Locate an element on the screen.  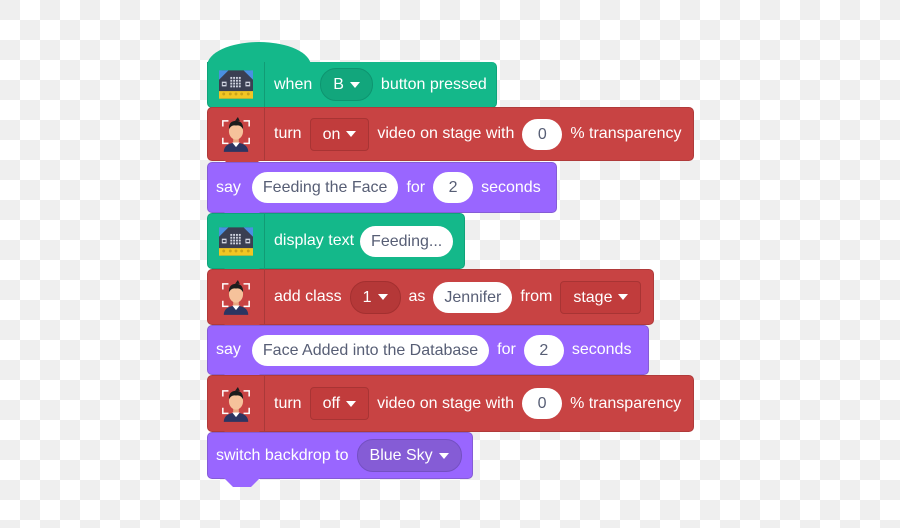
block-text: switch backdrop to is located at coordinates (282, 455).